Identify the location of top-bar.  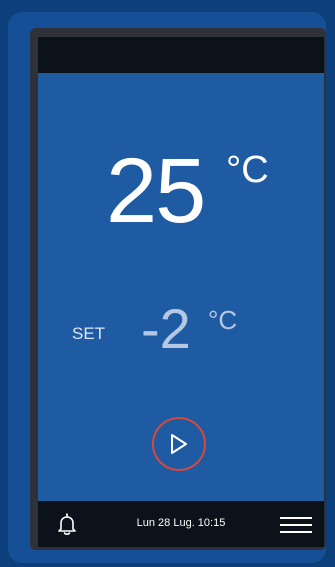
(181, 55).